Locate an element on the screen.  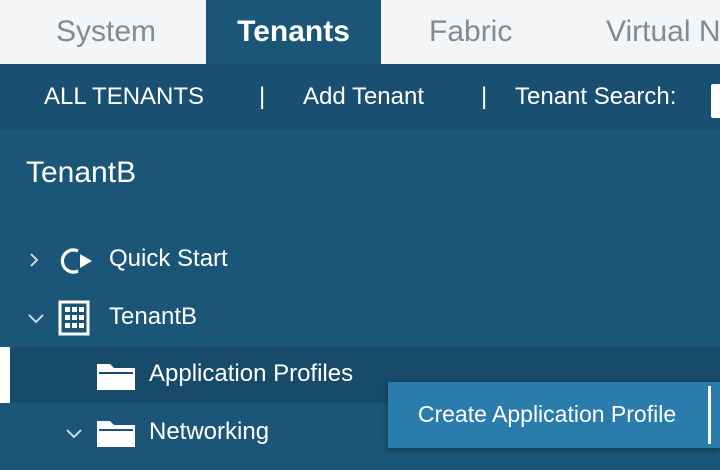
tab-virtual-networking: Virtual N is located at coordinates (663, 32).